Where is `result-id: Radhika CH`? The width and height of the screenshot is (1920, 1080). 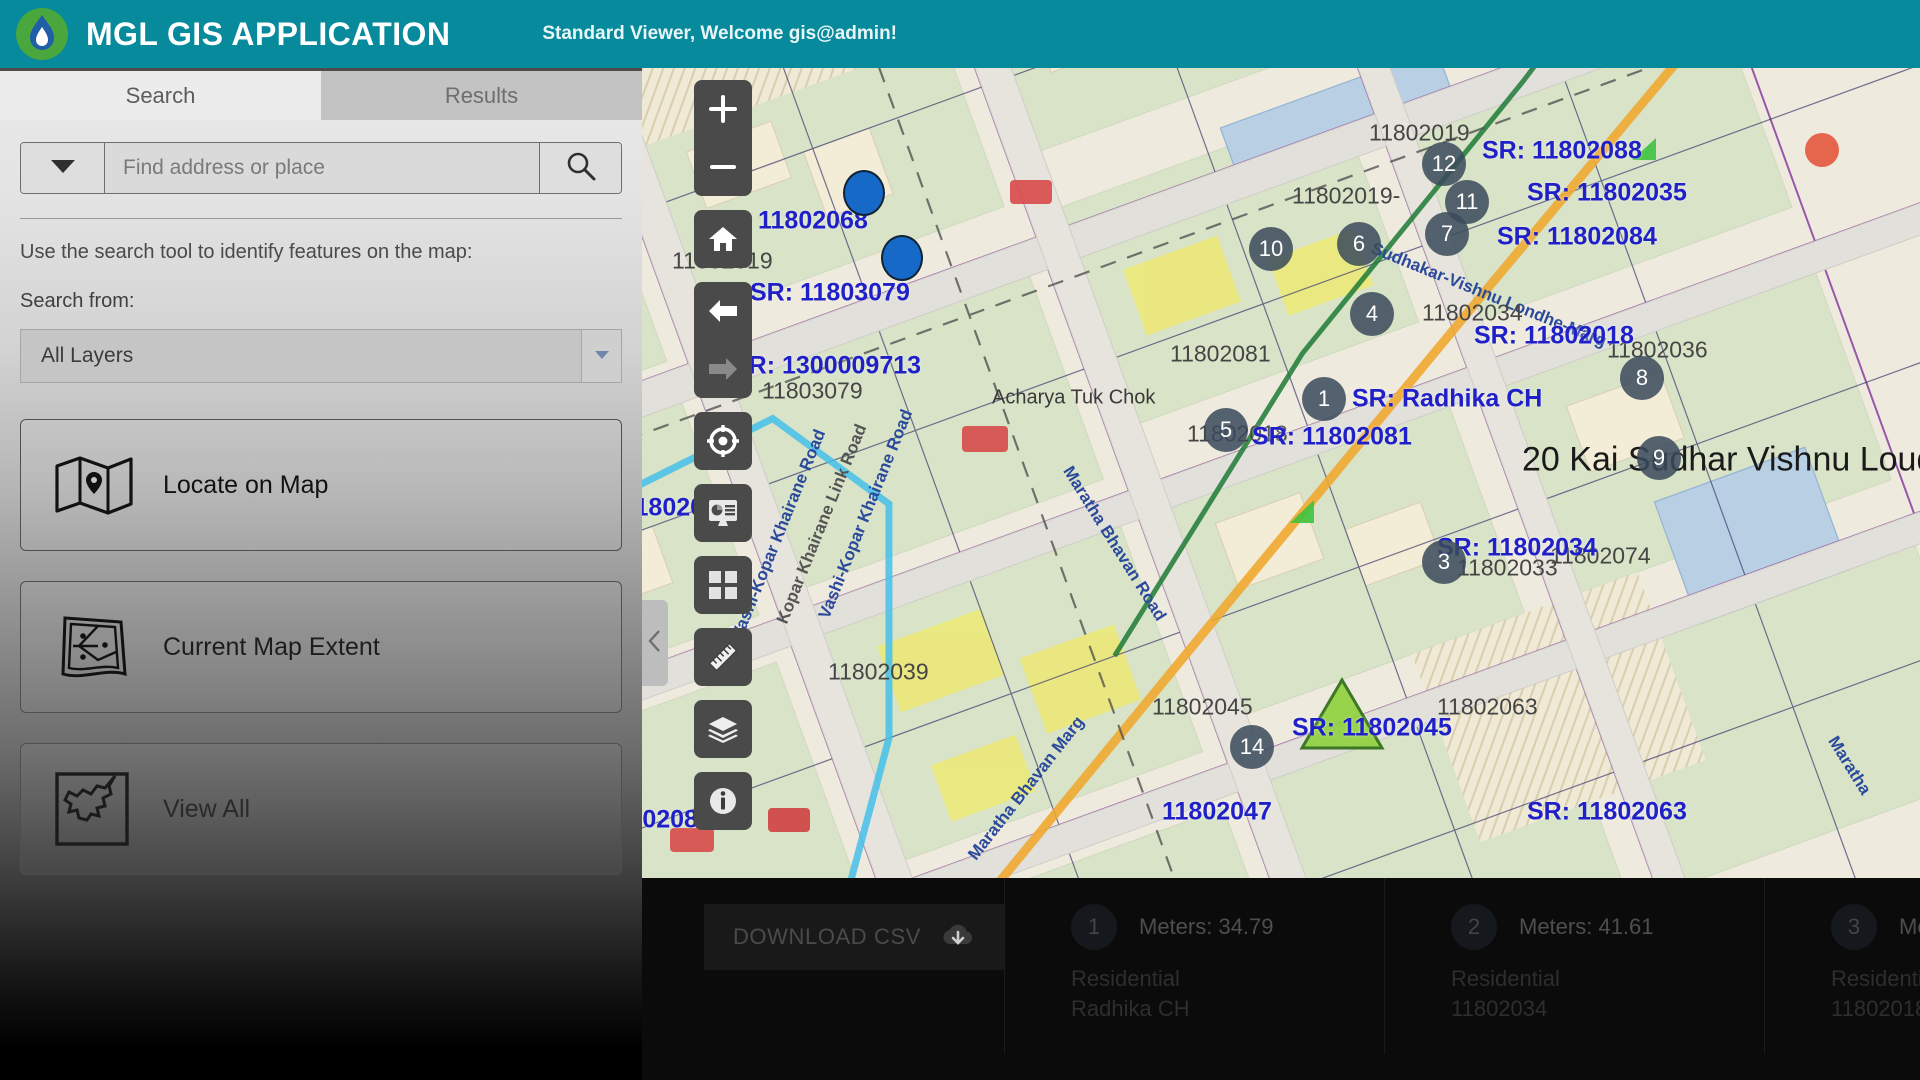 result-id: Radhika CH is located at coordinates (1130, 1008).